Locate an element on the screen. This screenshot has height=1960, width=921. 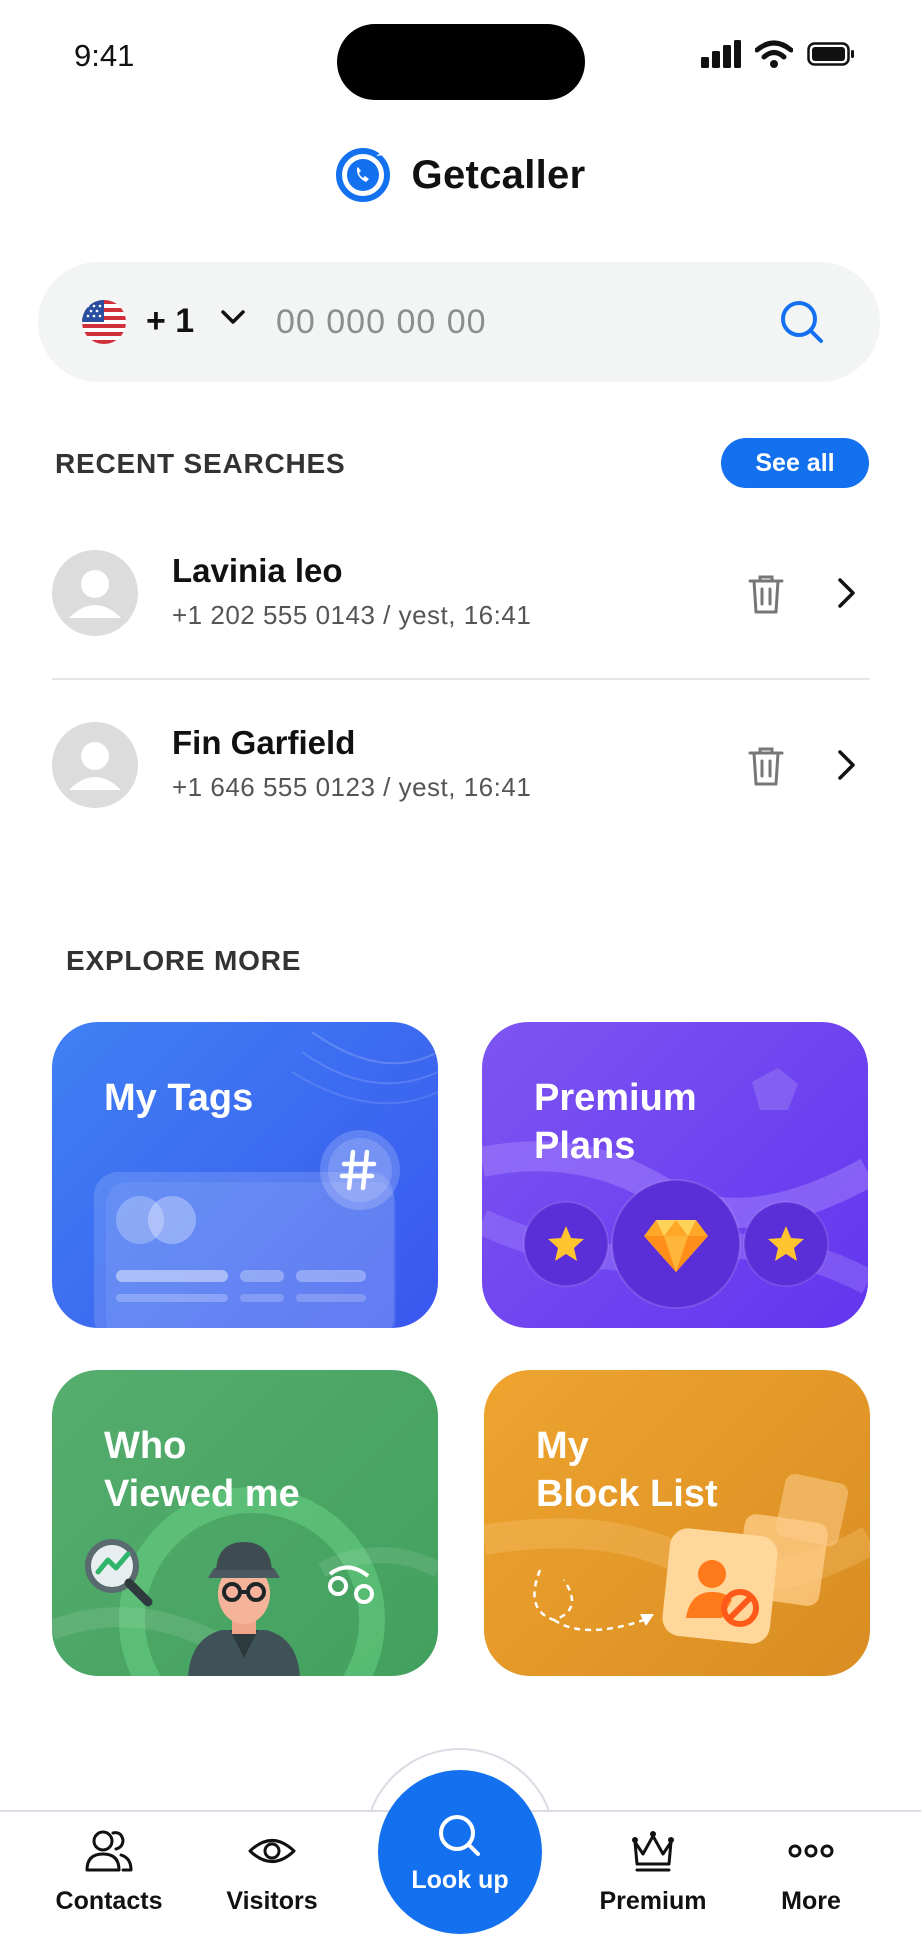
divider is located at coordinates (461, 679).